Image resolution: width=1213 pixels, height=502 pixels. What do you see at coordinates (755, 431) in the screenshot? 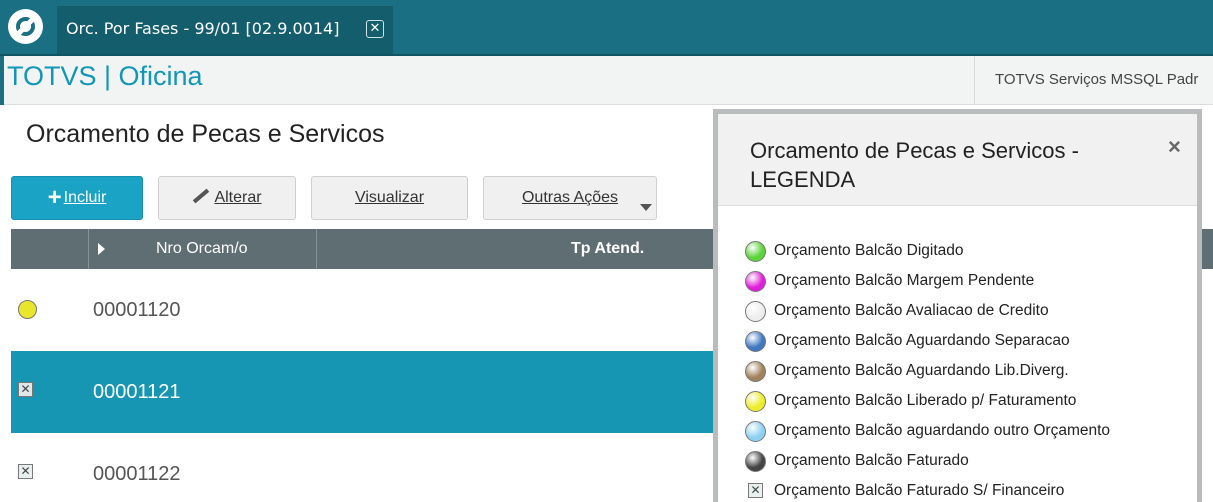
I see `light-blue-dot-icon` at bounding box center [755, 431].